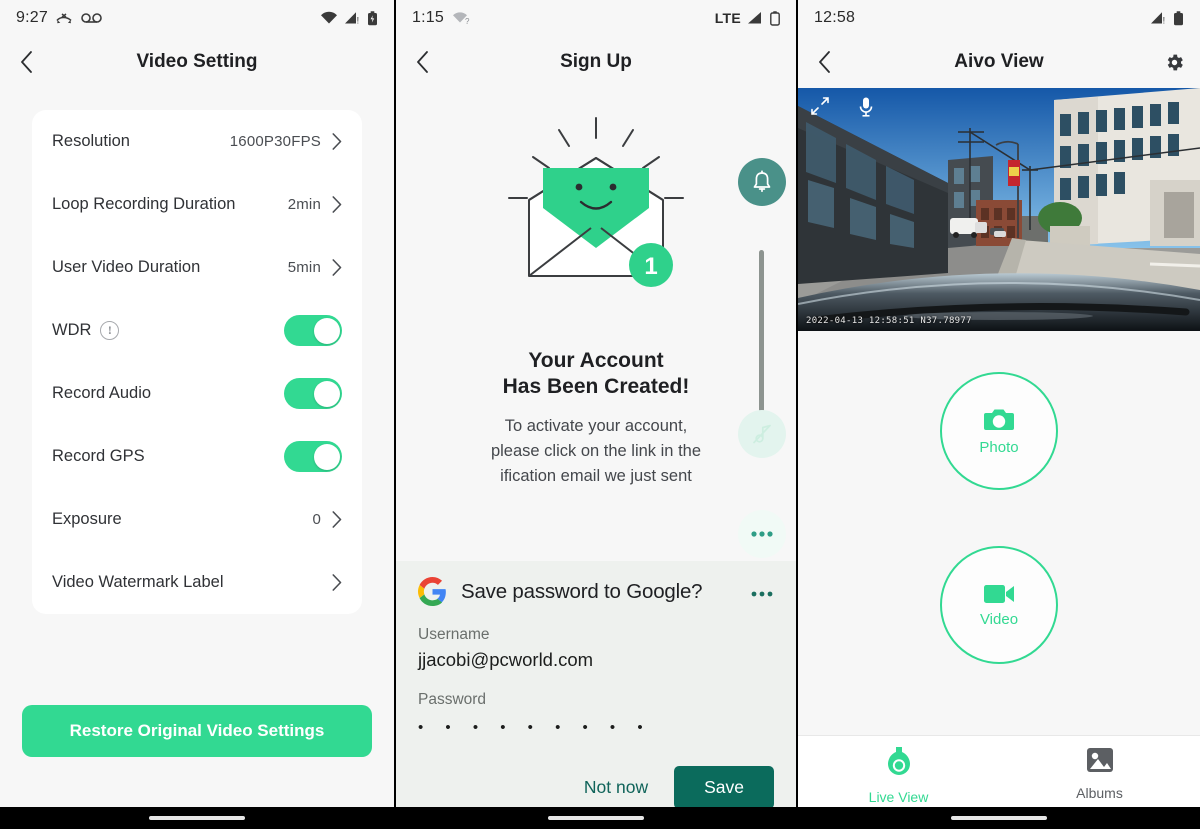  I want to click on cellular-signal-icon: !, so click(352, 19).